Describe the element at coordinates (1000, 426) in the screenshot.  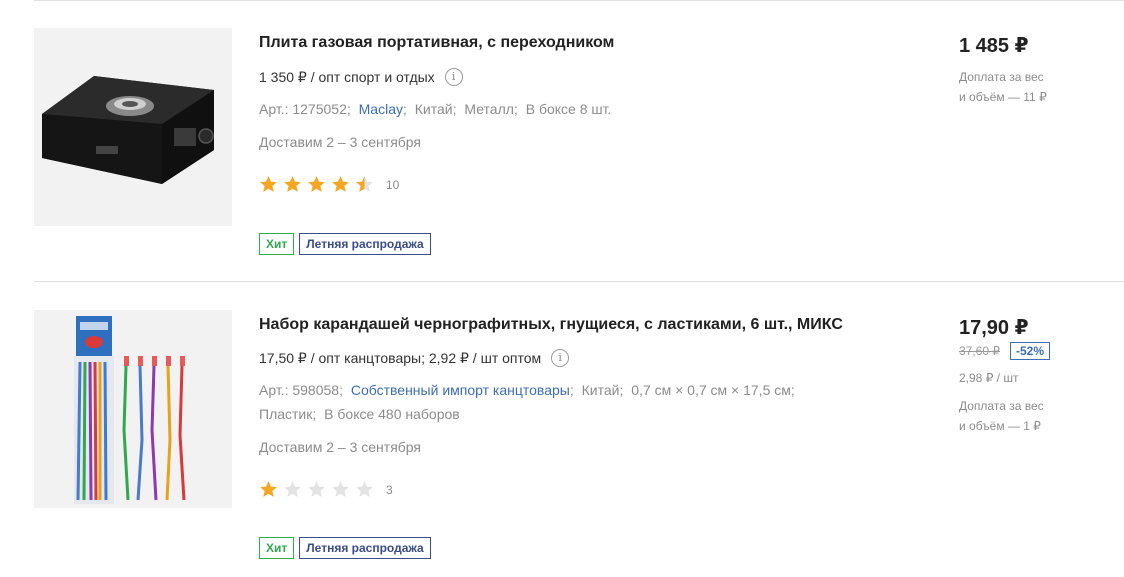
I see `extra-charge-line-2: и объём — 1 ₽` at that location.